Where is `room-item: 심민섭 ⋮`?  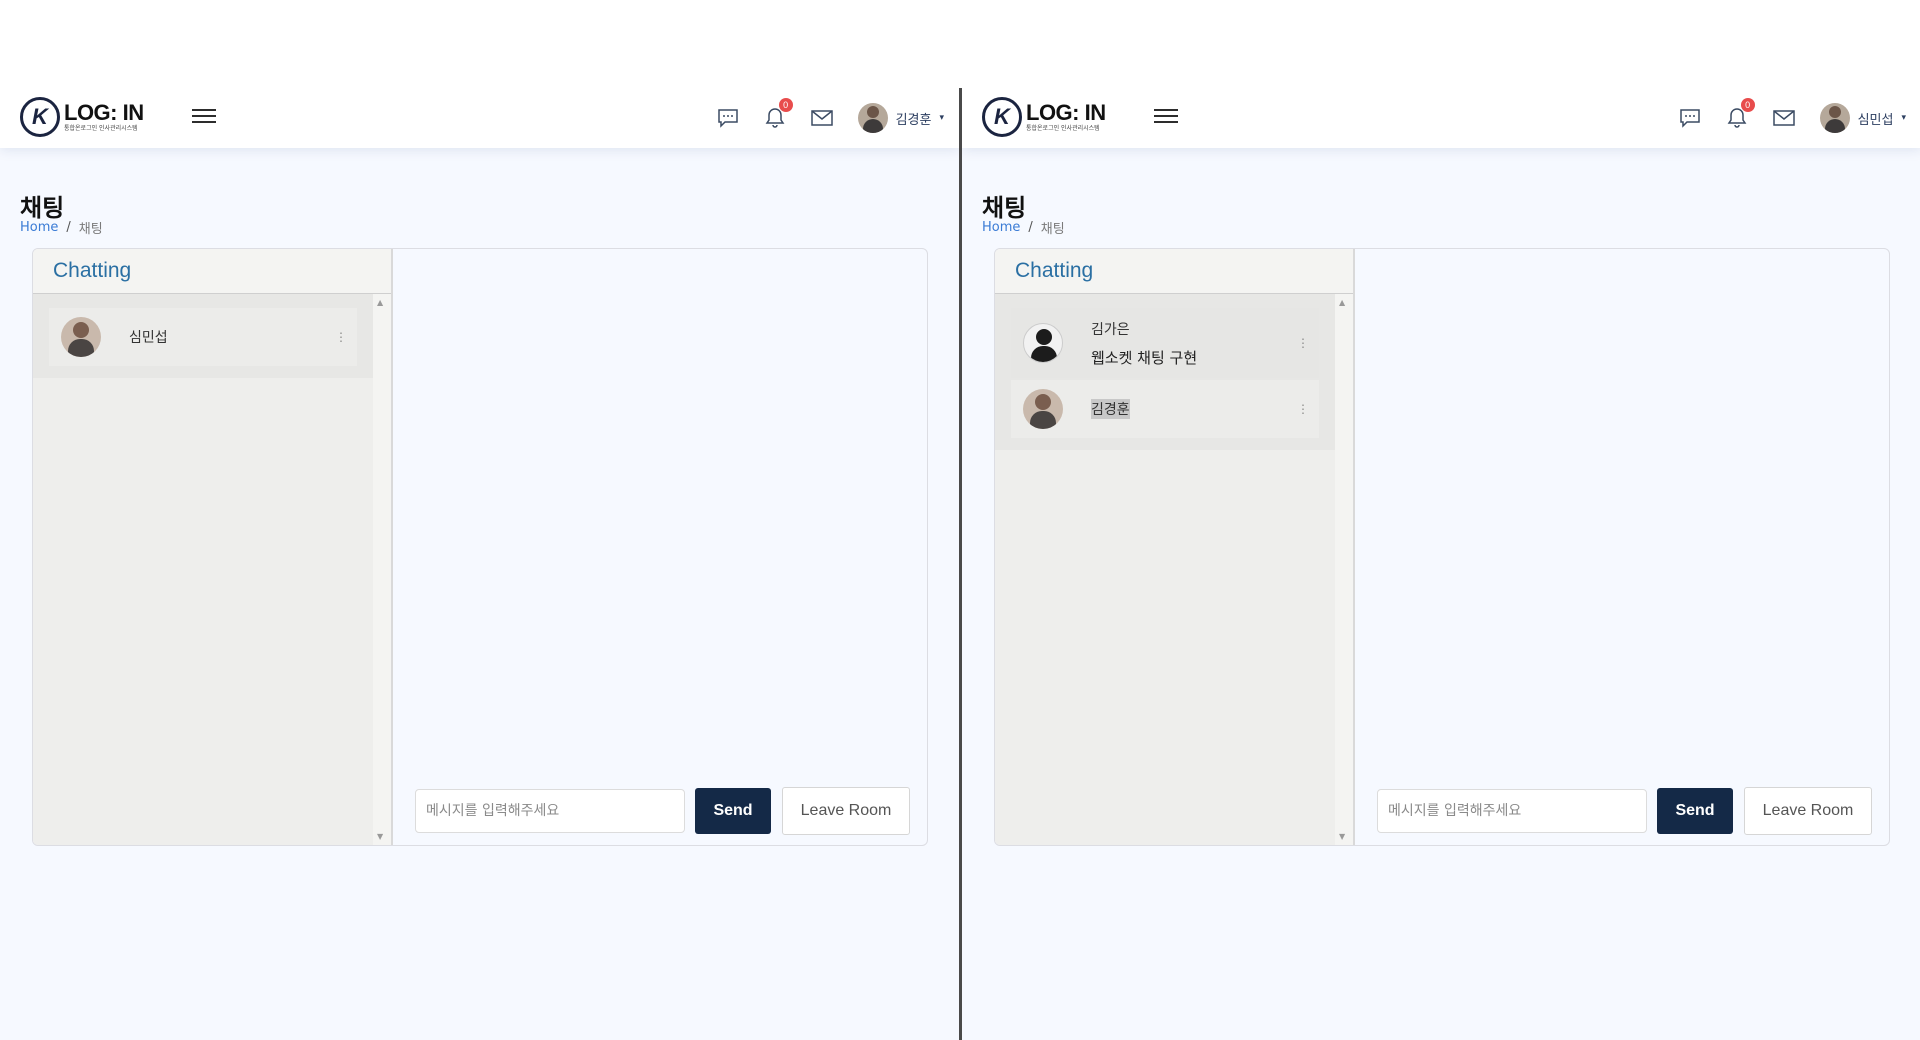 room-item: 심민섭 ⋮ is located at coordinates (203, 337).